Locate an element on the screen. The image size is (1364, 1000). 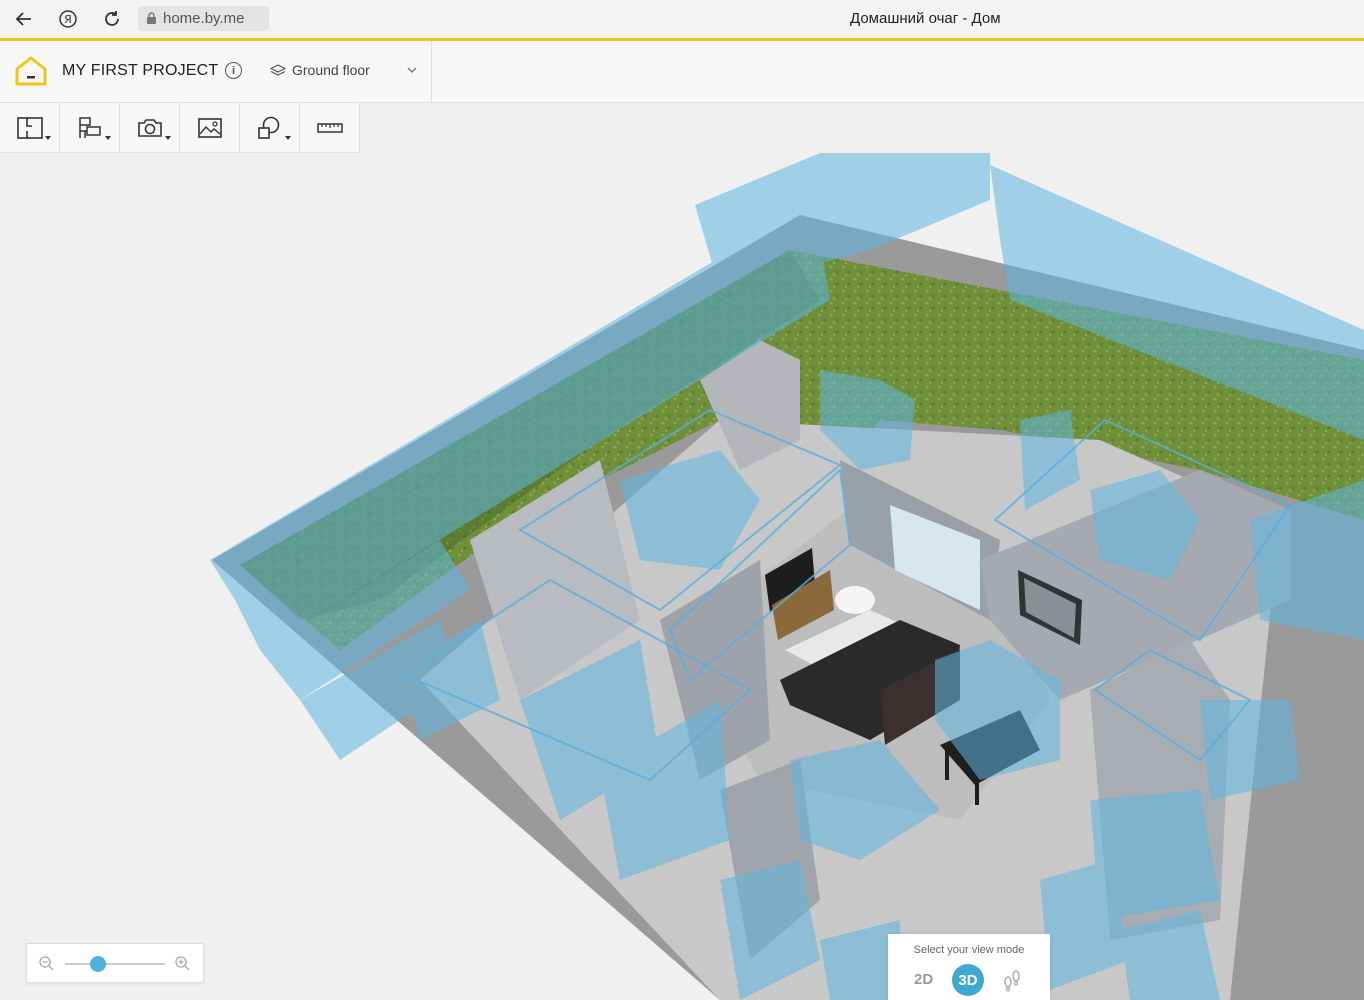
camera-icon is located at coordinates (149, 128).